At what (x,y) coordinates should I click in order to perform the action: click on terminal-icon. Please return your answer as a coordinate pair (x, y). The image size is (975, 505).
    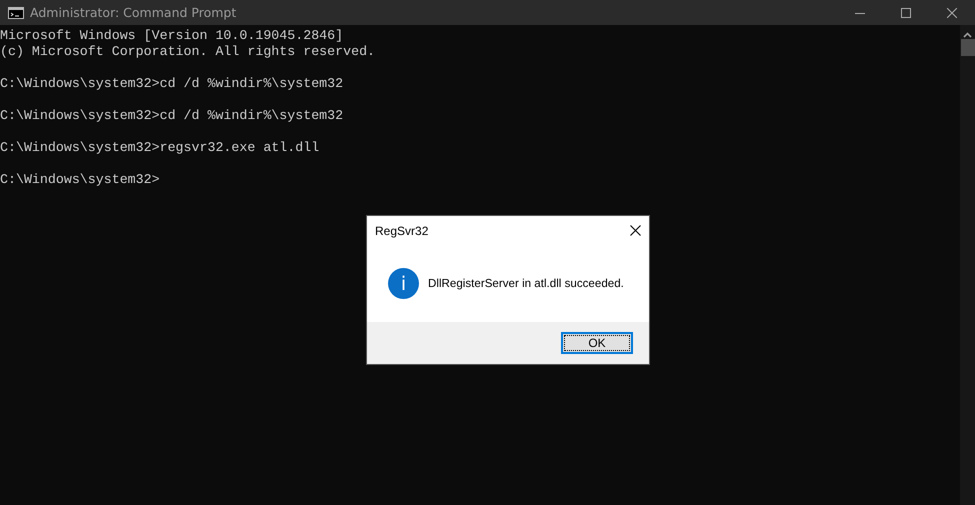
    Looking at the image, I should click on (16, 12).